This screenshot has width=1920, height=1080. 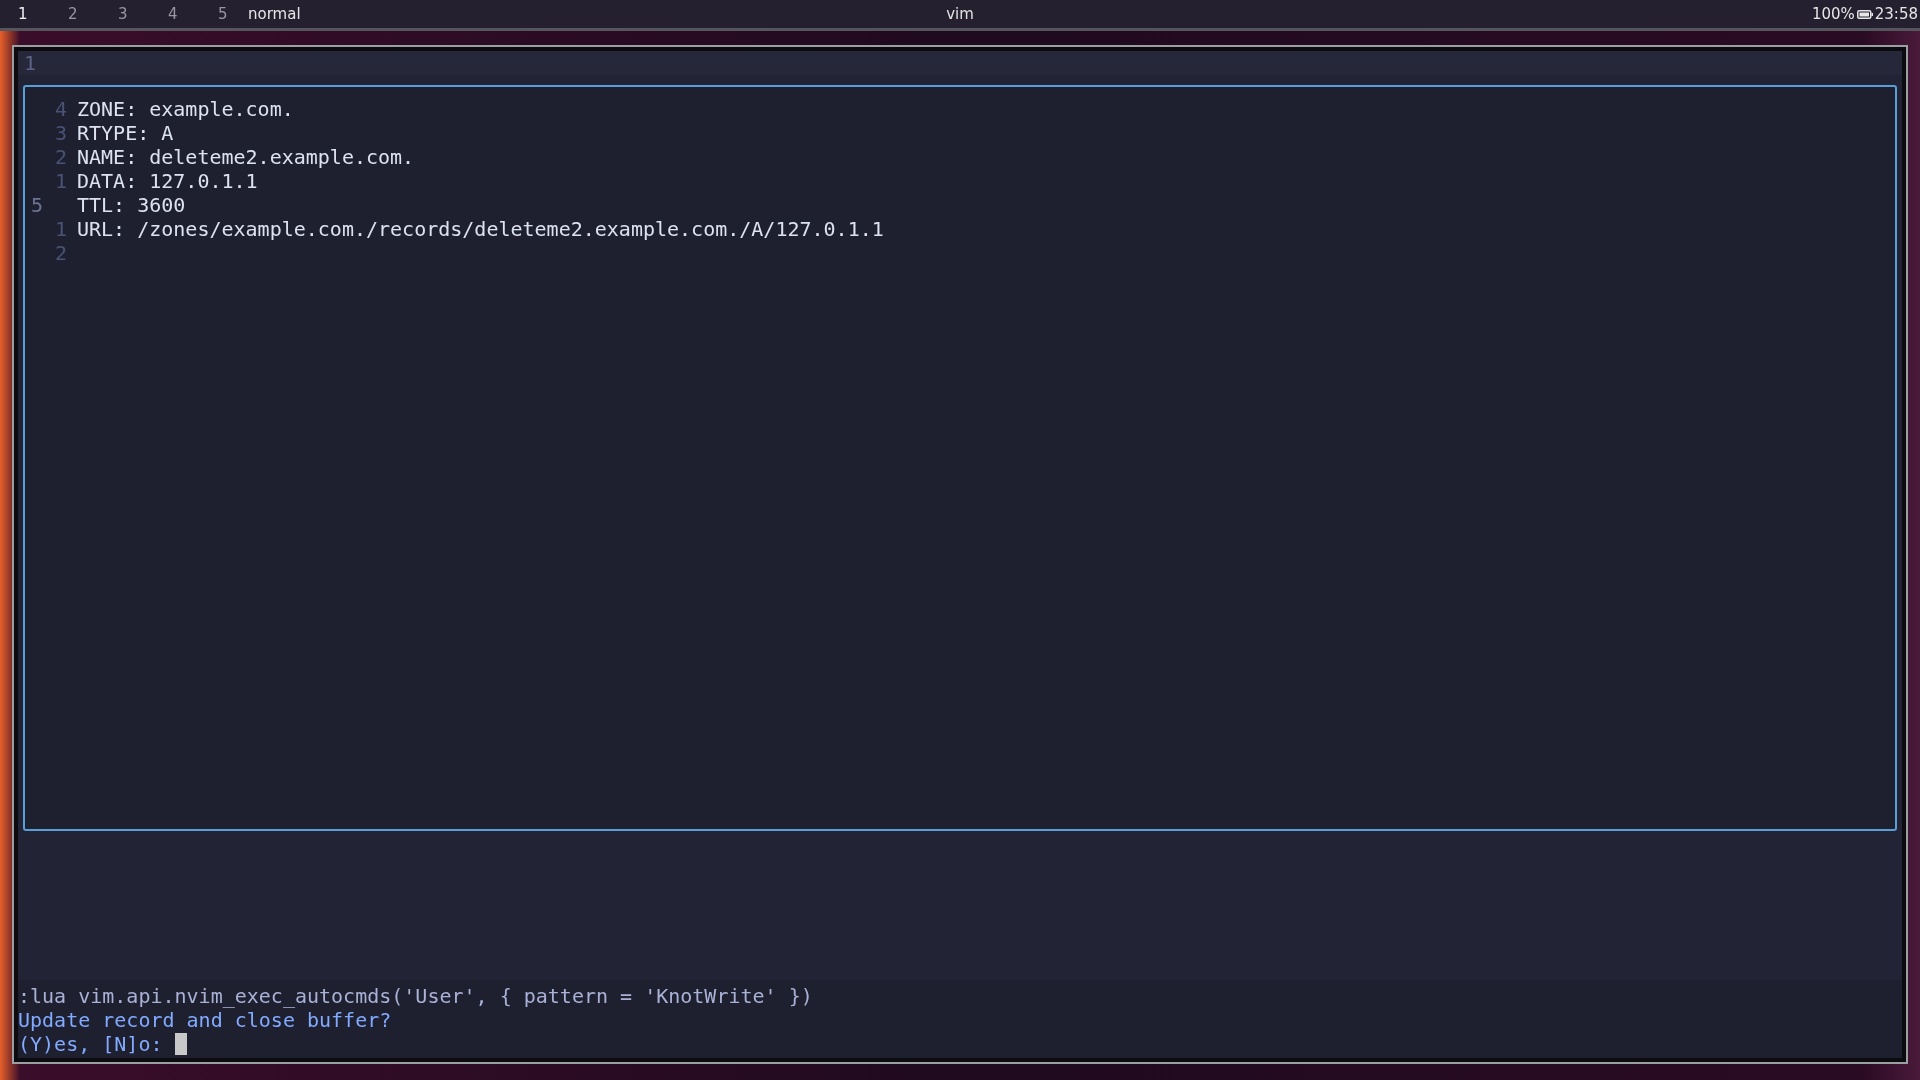 What do you see at coordinates (93, 14) in the screenshot?
I see `workspace-button: 2` at bounding box center [93, 14].